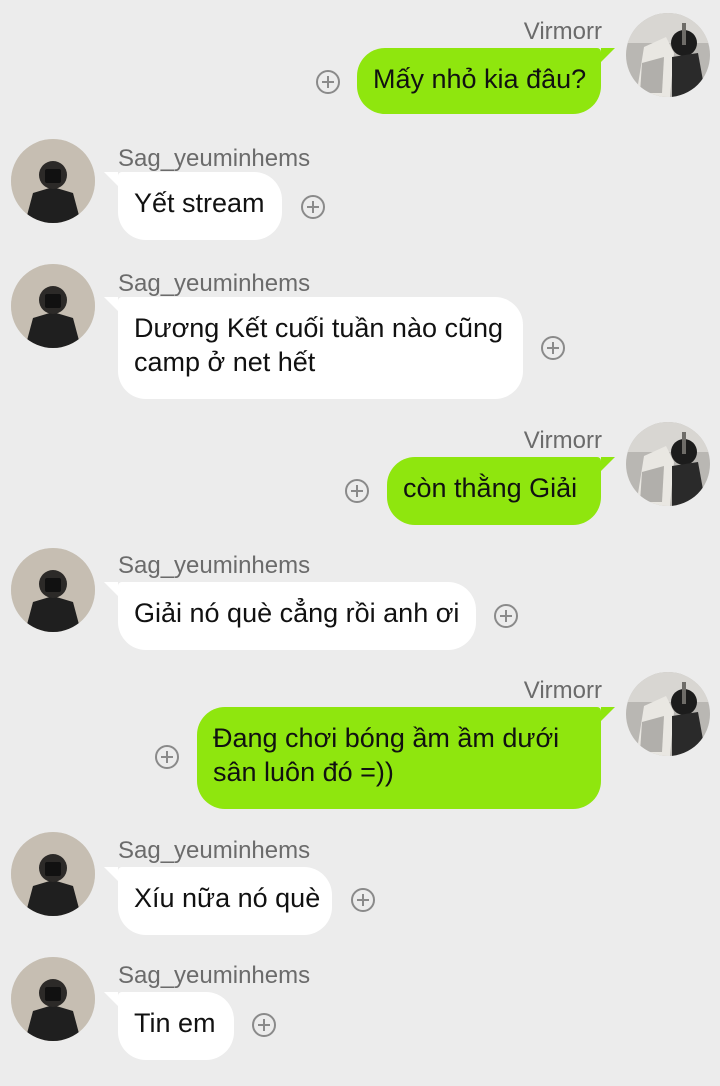  Describe the element at coordinates (303, 772) in the screenshot. I see `message-text-line: sân luôn đó =))` at that location.